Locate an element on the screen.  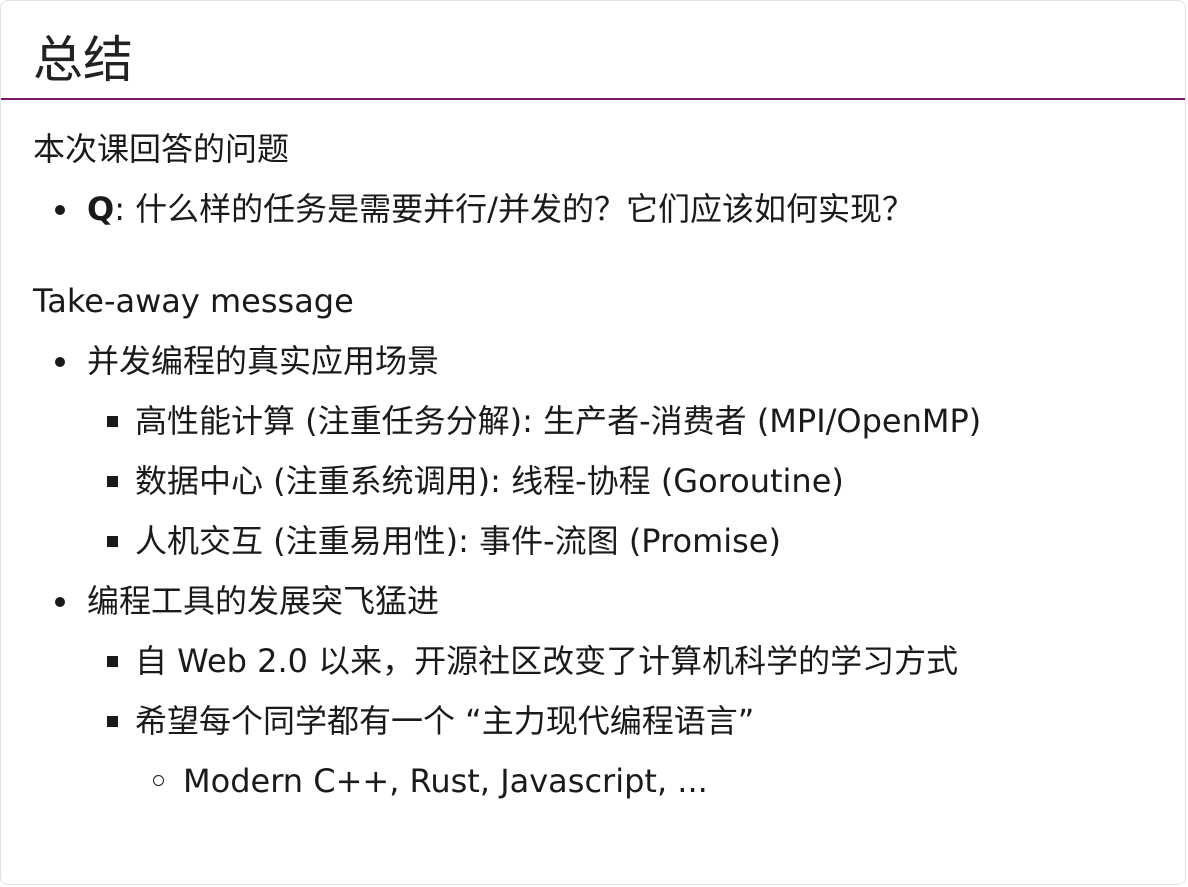
section-heading-questions: 本次课回答的问题 is located at coordinates (161, 149).